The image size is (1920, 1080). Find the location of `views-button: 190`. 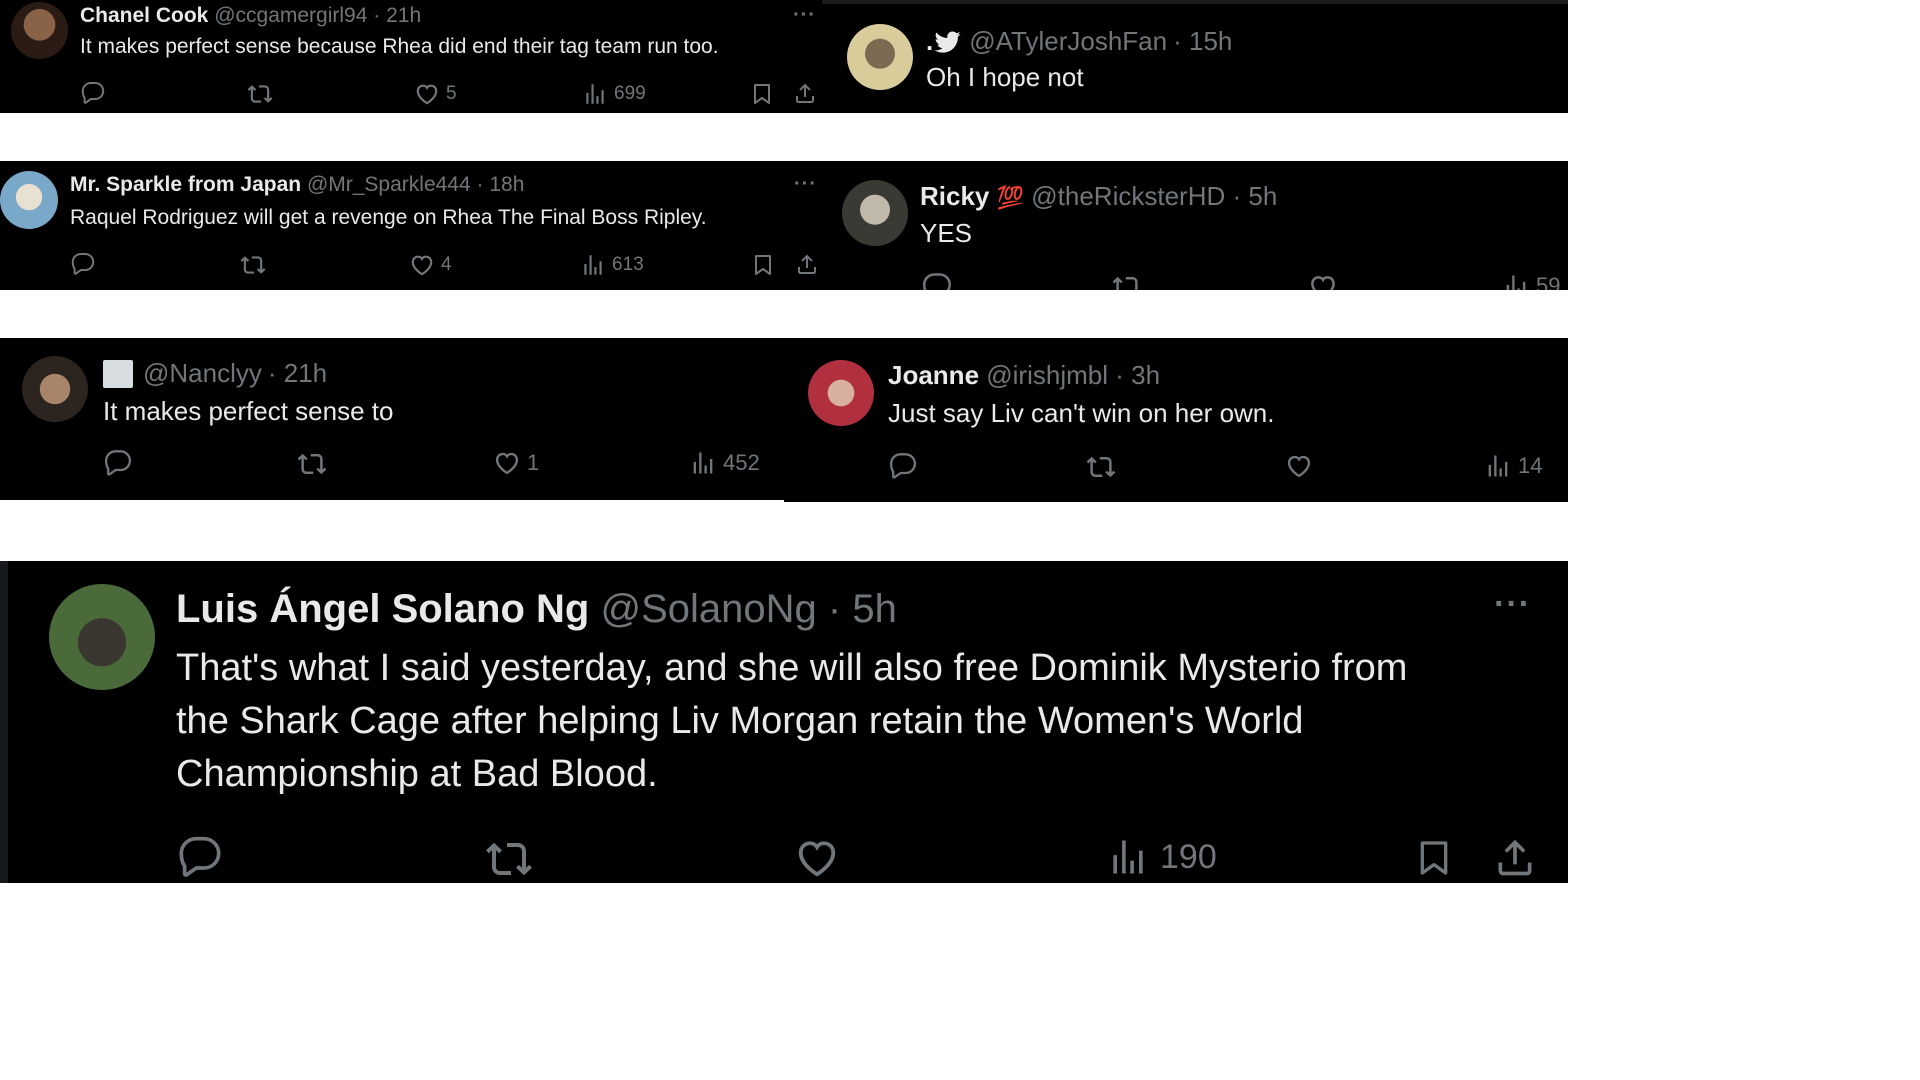

views-button: 190 is located at coordinates (1161, 857).